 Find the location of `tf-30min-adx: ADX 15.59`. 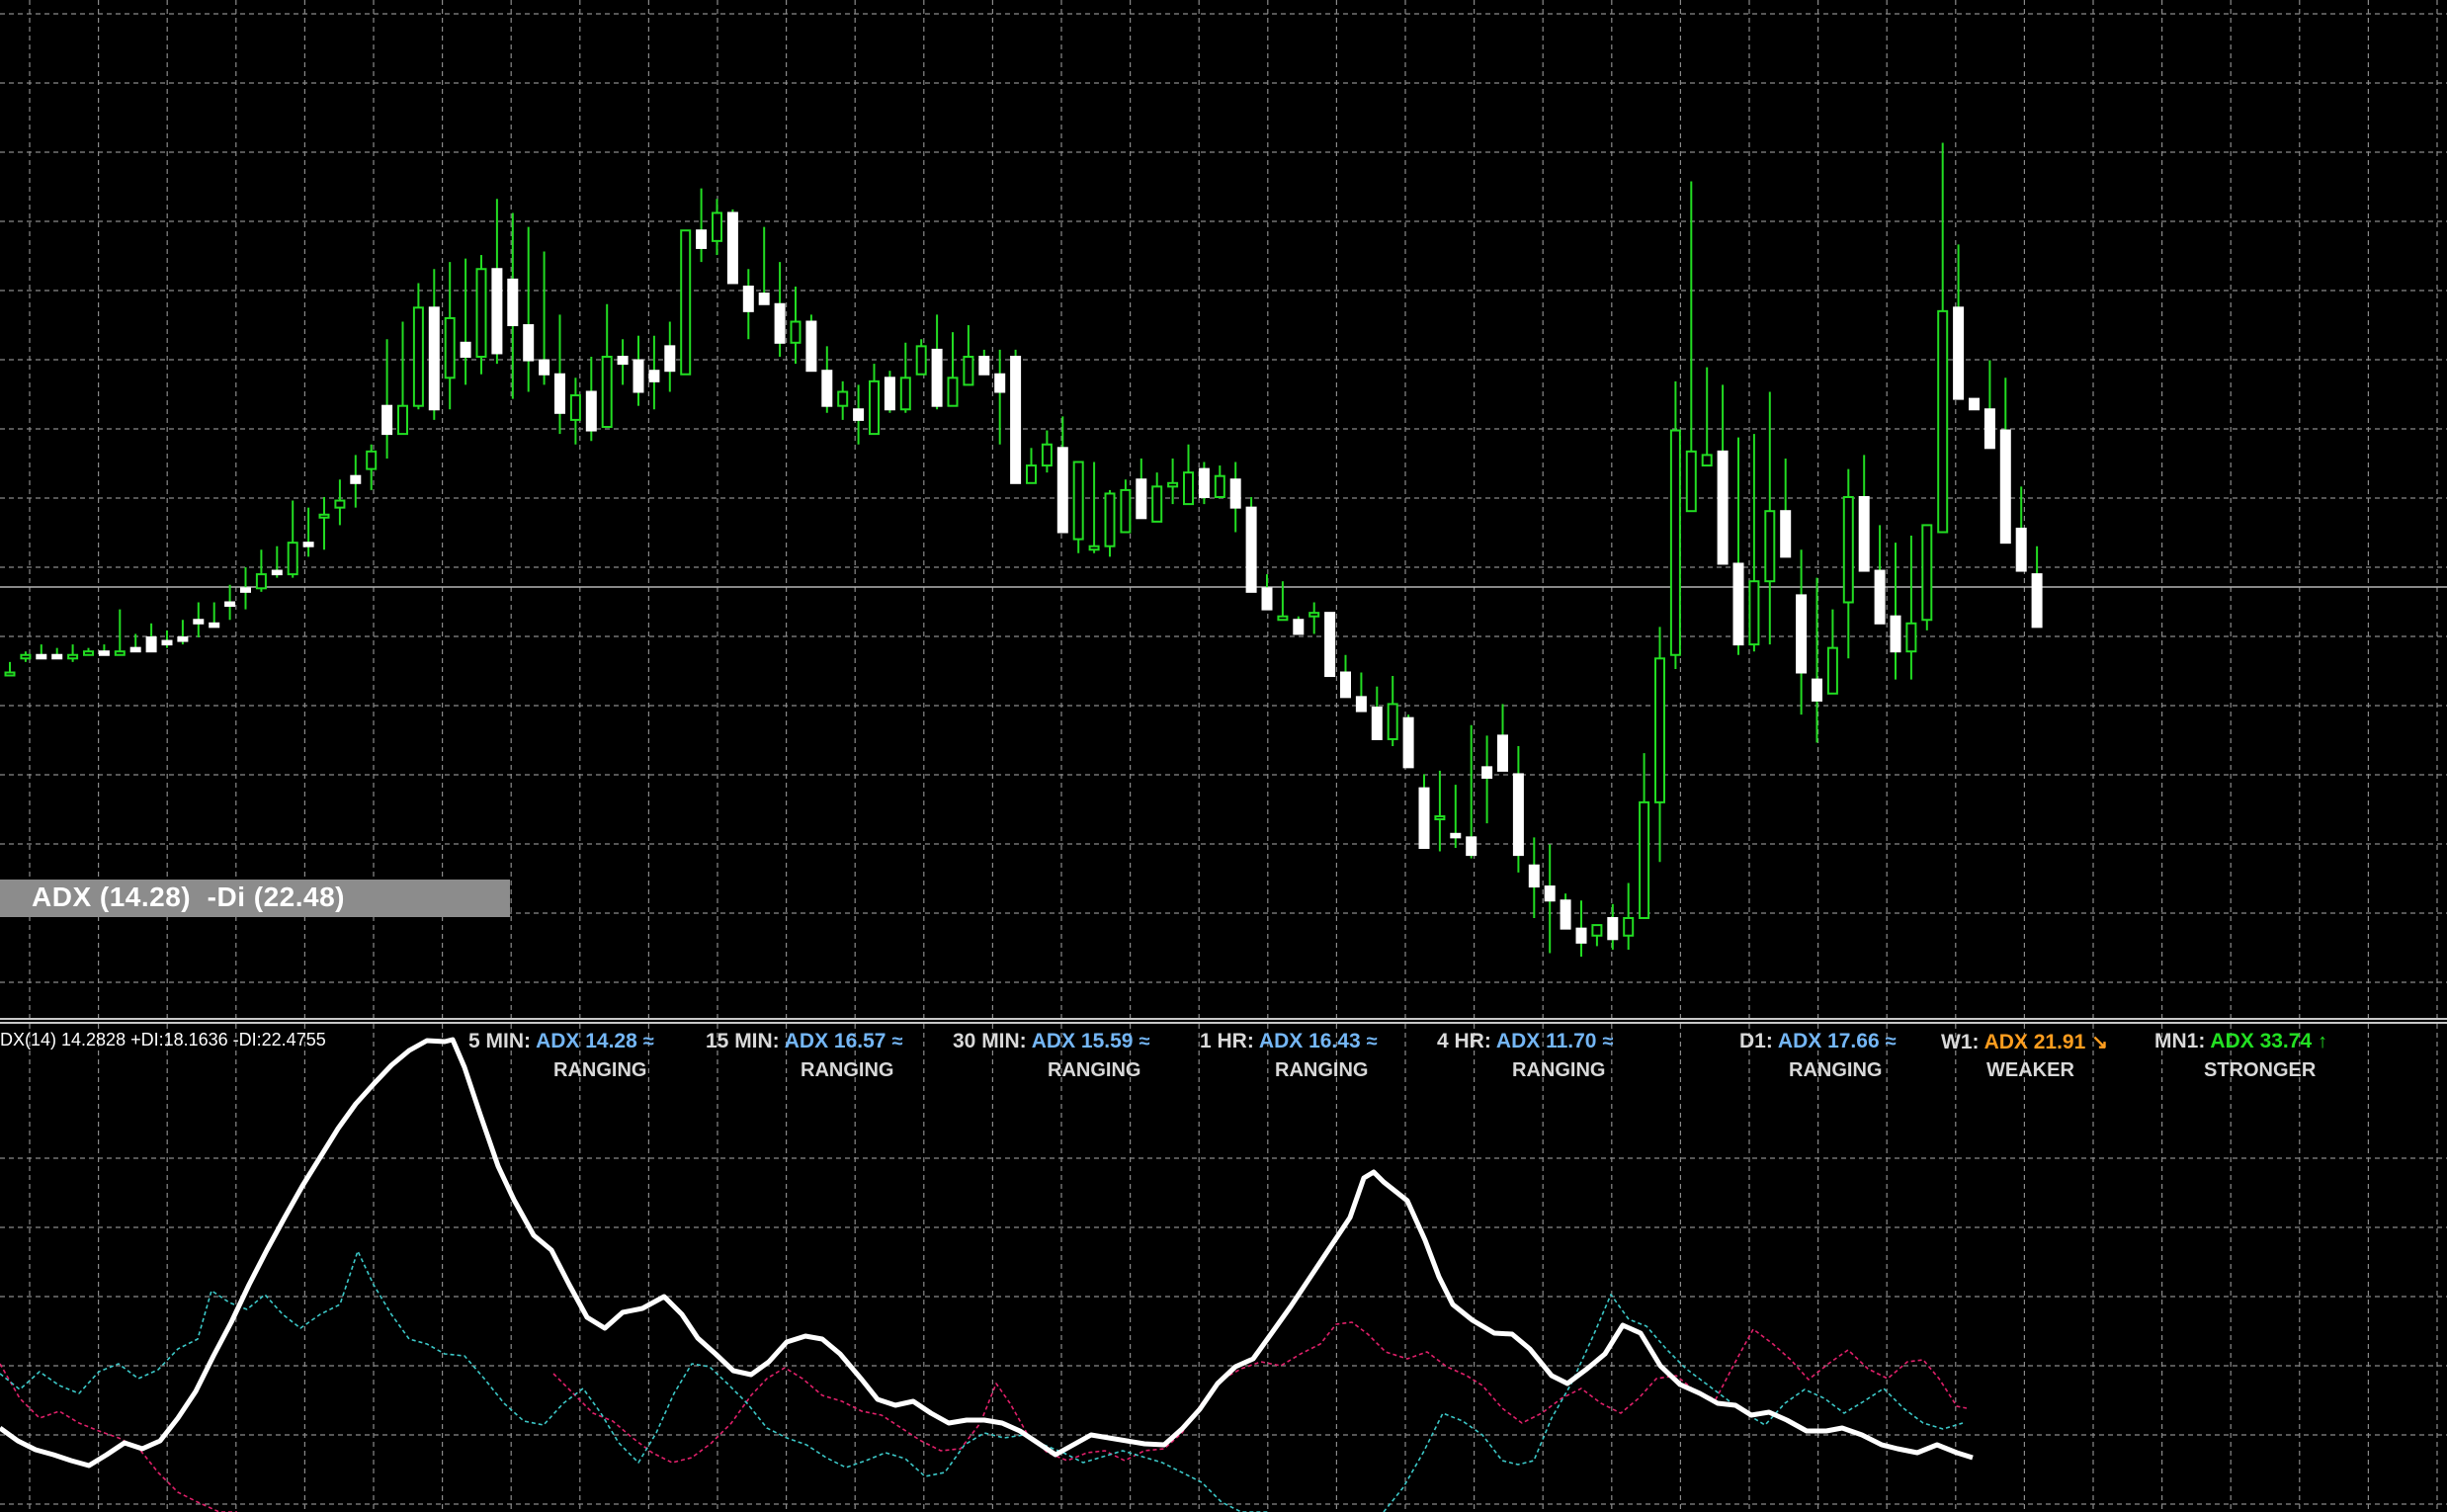

tf-30min-adx: ADX 15.59 is located at coordinates (1082, 1041).